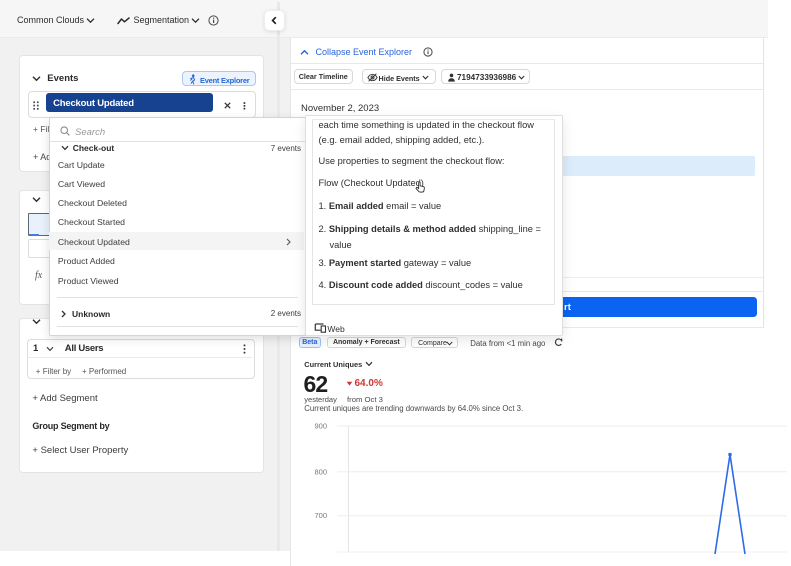  I want to click on svg-text: 900, so click(320, 426).